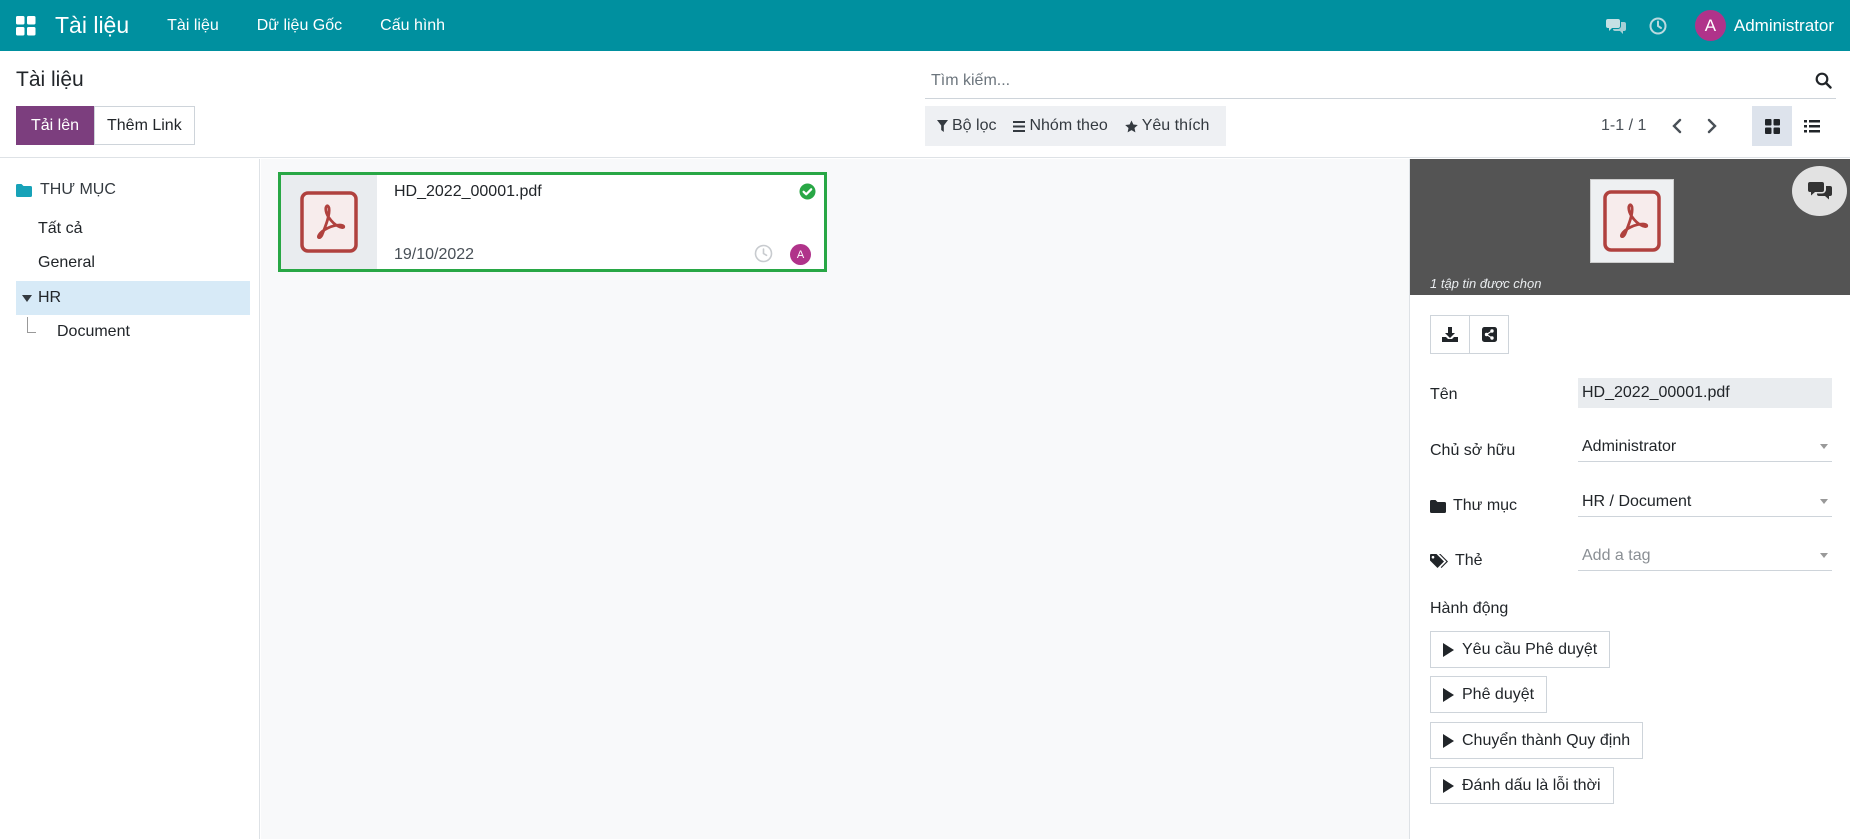 The width and height of the screenshot is (1850, 839). I want to click on inspector-preview: 1 tập tin được chọn, so click(1630, 227).